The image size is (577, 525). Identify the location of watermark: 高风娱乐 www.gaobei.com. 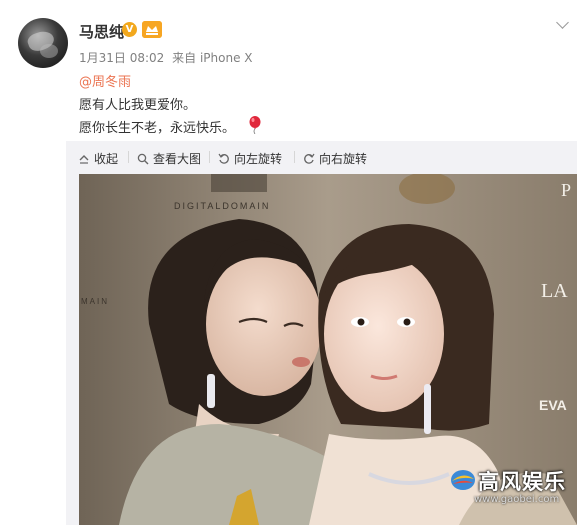
(508, 488).